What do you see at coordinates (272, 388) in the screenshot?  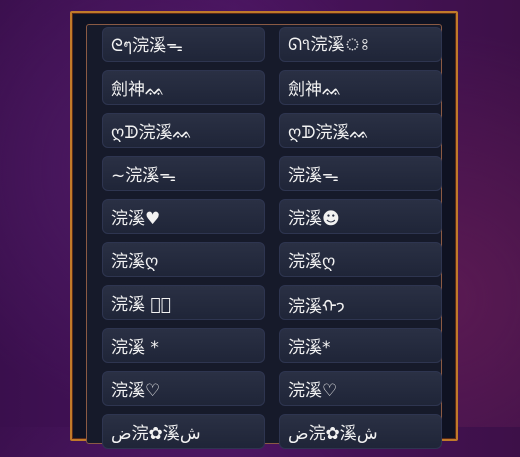 I see `name-row: 浣溪♡ 浣溪♡` at bounding box center [272, 388].